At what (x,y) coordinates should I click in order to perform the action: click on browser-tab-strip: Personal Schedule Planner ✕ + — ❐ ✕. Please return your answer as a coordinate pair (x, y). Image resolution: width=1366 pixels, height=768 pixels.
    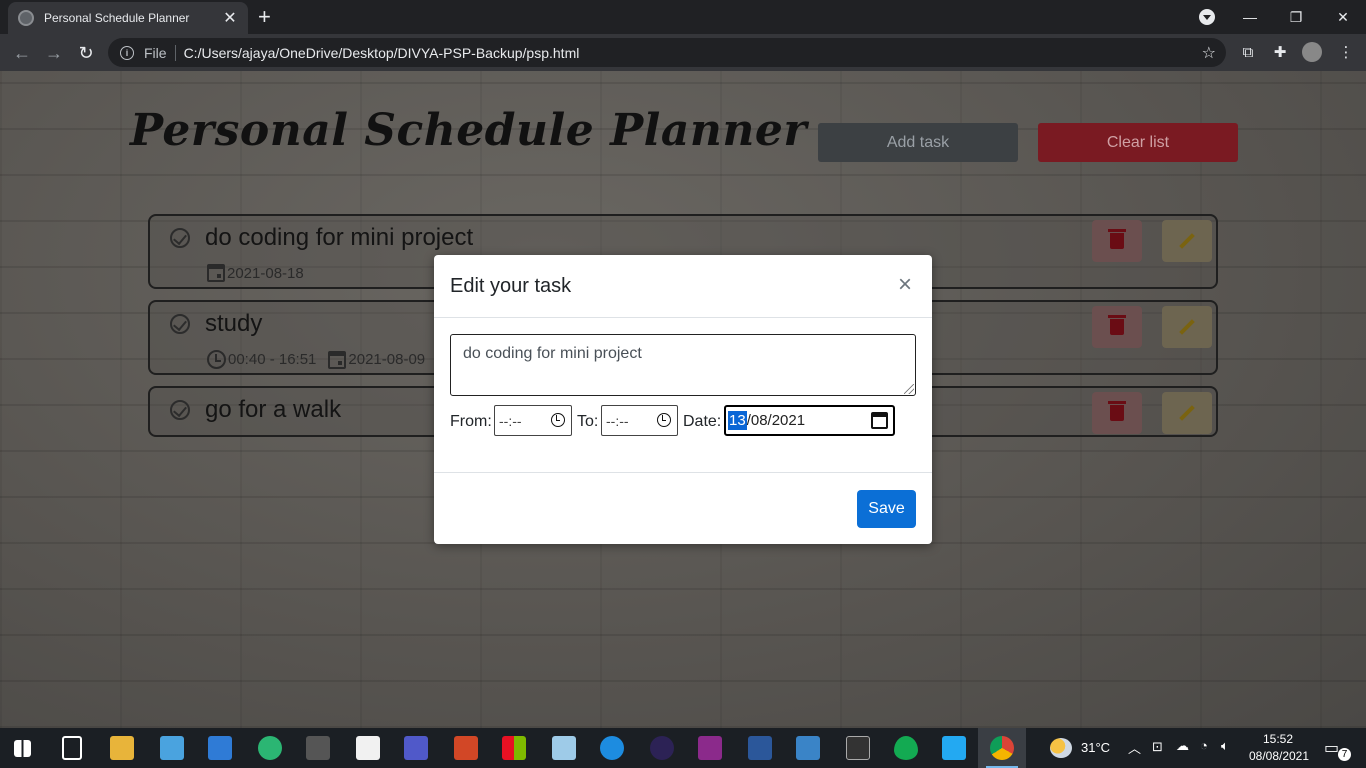
    Looking at the image, I should click on (683, 17).